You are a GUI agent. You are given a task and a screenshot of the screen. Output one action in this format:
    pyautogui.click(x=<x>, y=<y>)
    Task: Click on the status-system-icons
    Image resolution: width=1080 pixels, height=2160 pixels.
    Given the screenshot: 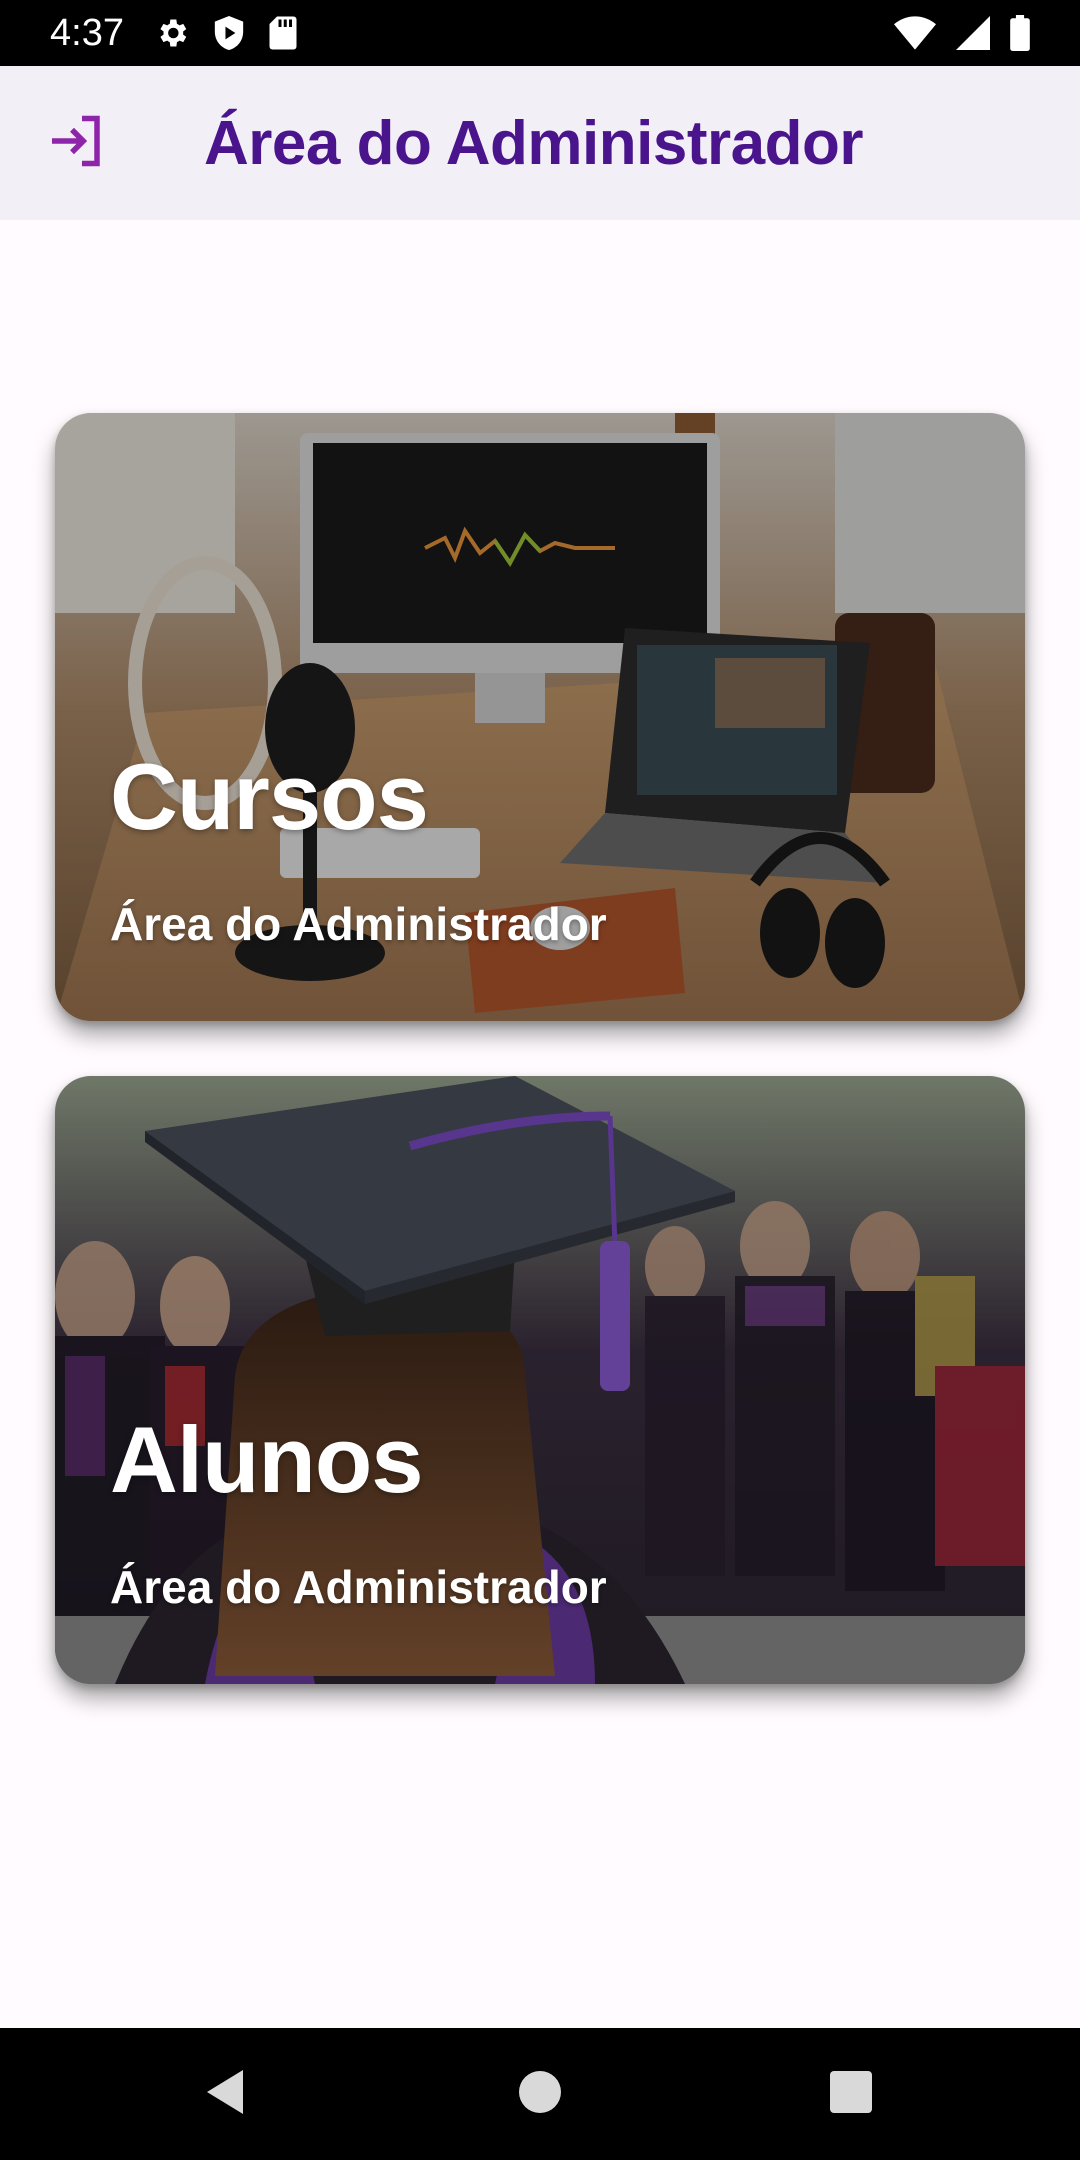 What is the action you would take?
    pyautogui.click(x=962, y=33)
    